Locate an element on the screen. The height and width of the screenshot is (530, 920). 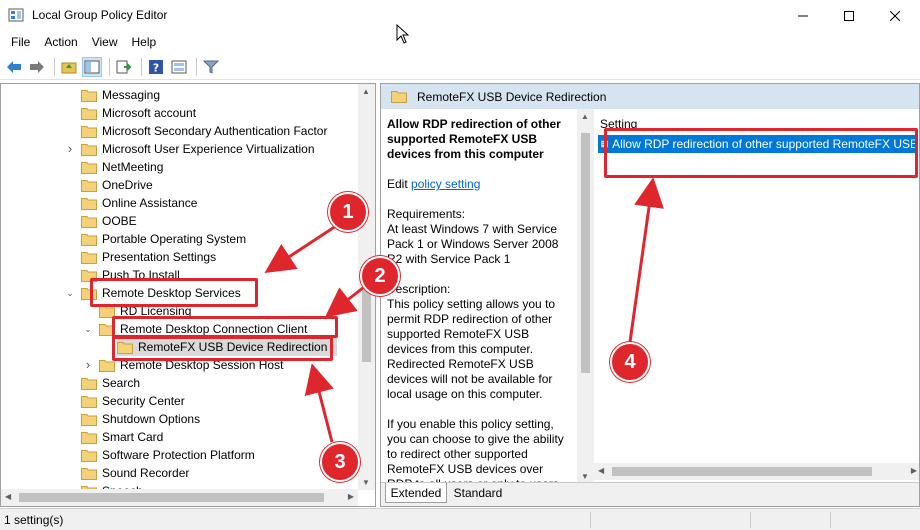
menu-file: File is located at coordinates (20, 42).